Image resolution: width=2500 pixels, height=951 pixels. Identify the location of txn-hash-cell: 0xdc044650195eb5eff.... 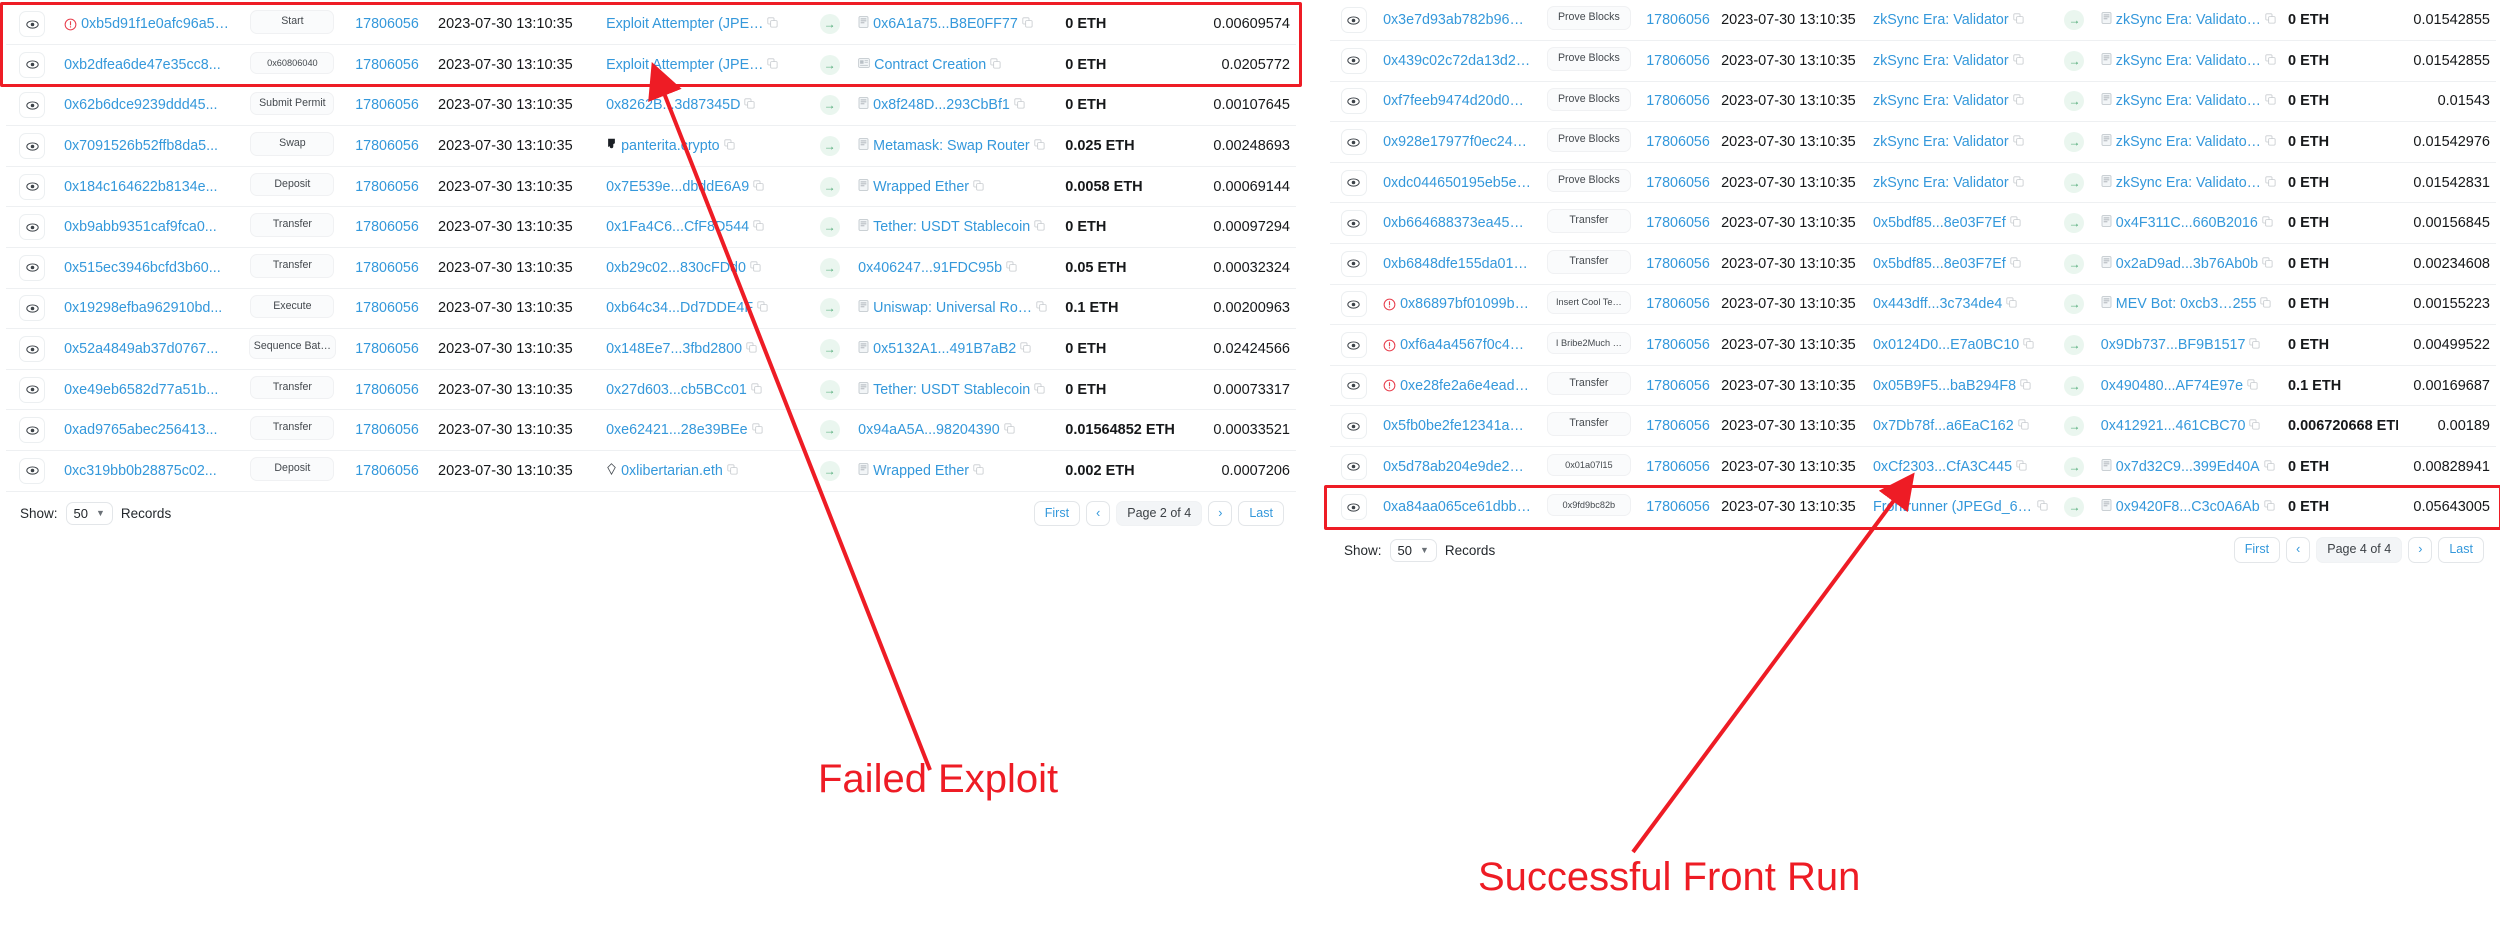
(1457, 183).